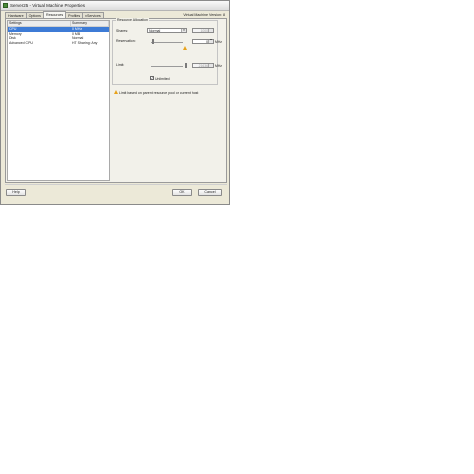 The height and width of the screenshot is (474, 474). I want to click on resource-allocation-title: Resource Allocation, so click(132, 20).